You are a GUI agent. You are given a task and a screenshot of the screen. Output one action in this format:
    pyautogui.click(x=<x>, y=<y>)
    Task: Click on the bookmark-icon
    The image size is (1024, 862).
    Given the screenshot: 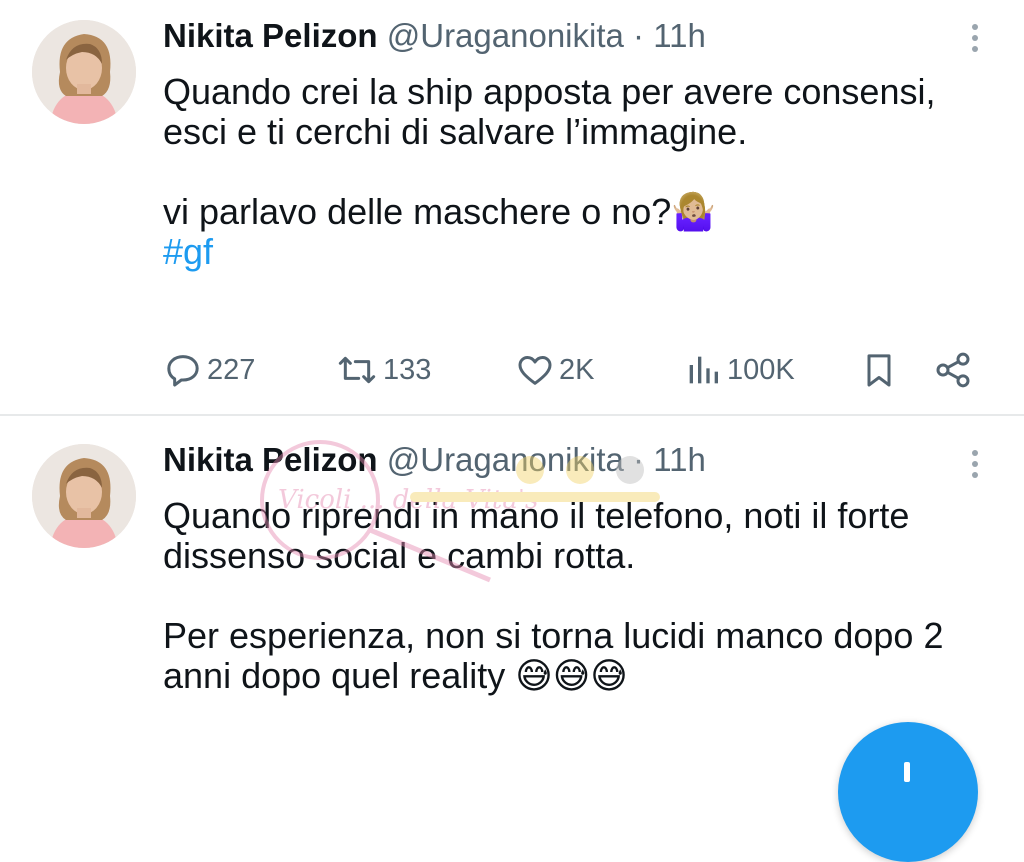 What is the action you would take?
    pyautogui.click(x=879, y=370)
    